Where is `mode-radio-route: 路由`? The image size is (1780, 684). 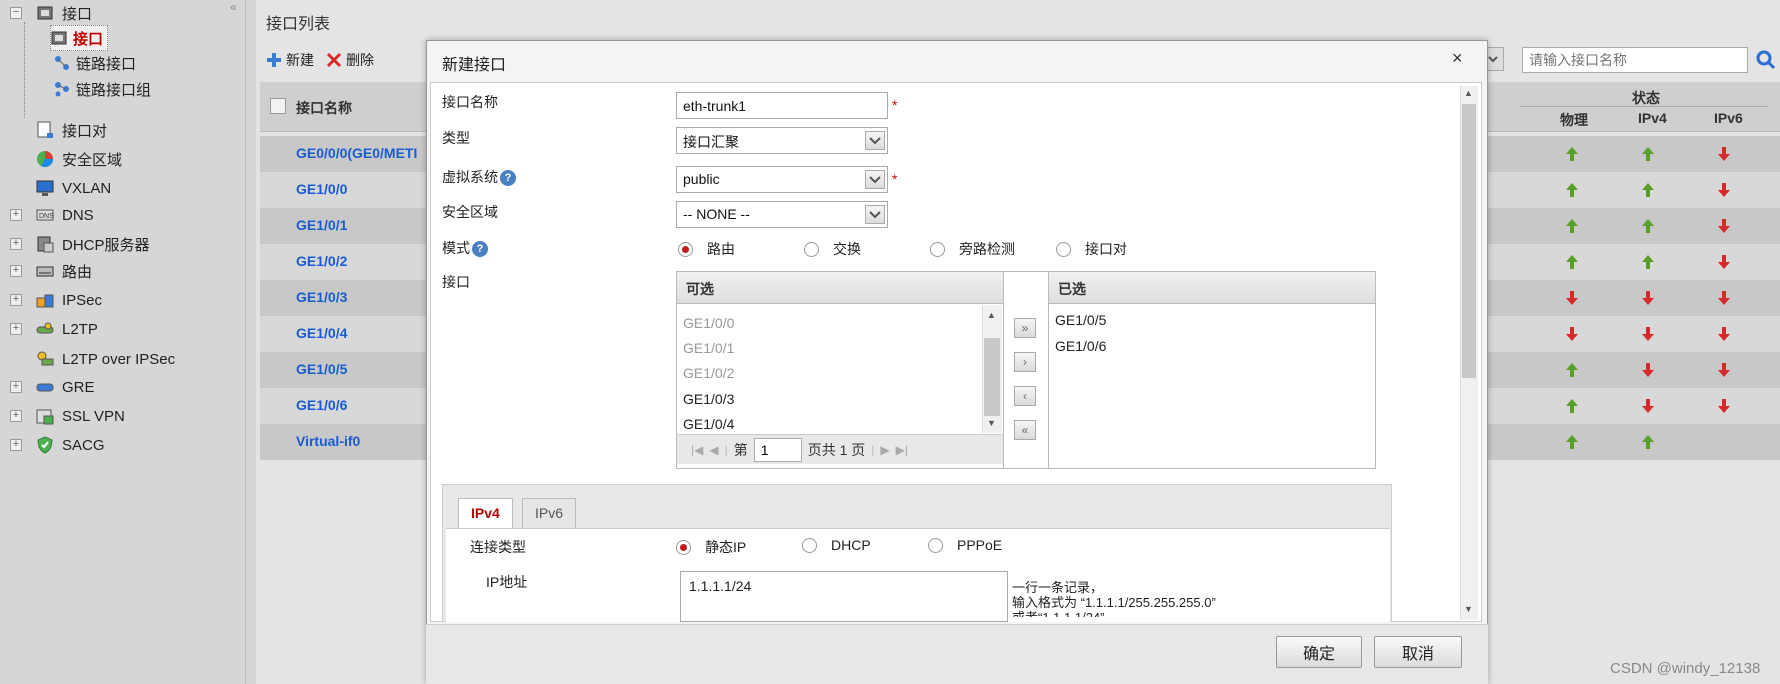 mode-radio-route: 路由 is located at coordinates (706, 249).